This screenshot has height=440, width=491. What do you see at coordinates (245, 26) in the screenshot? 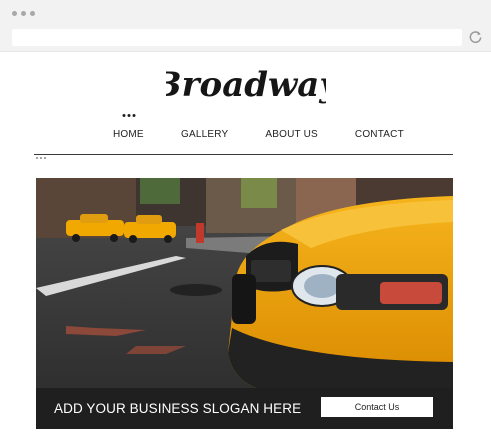
I see `browser-chrome` at bounding box center [245, 26].